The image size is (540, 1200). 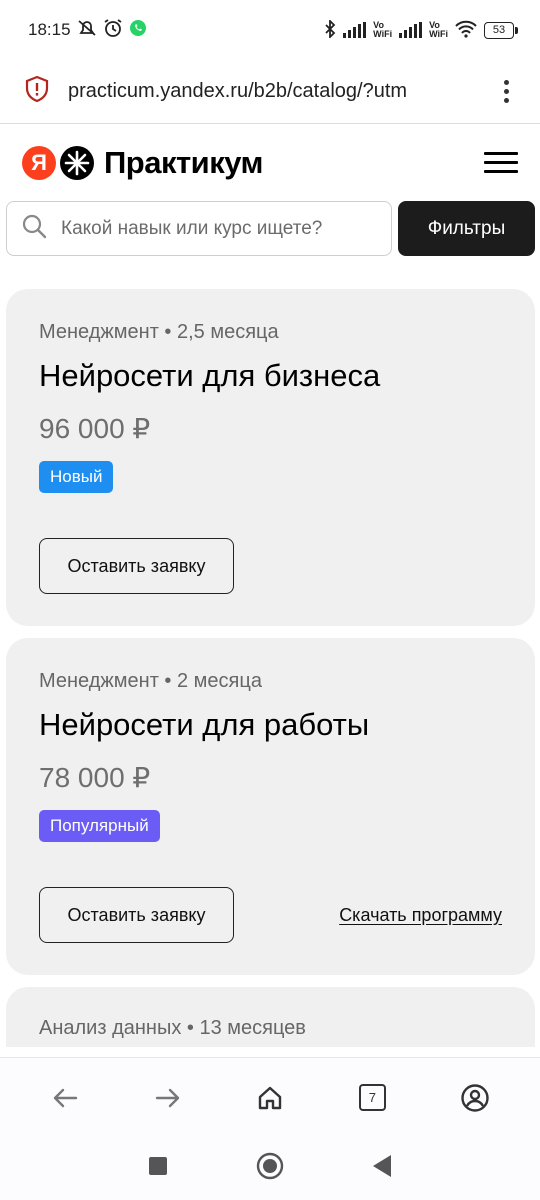 I want to click on search-icon, so click(x=34, y=228).